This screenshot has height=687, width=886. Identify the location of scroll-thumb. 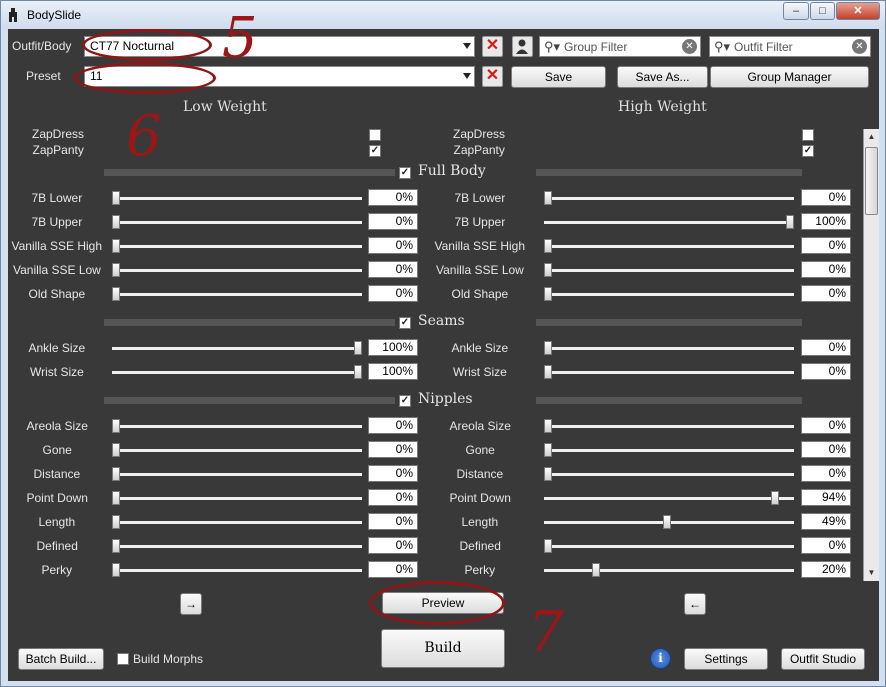
(871, 181).